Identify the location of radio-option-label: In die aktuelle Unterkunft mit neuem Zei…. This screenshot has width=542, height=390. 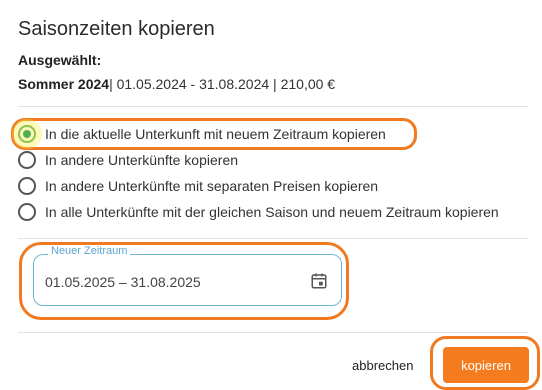
(215, 134).